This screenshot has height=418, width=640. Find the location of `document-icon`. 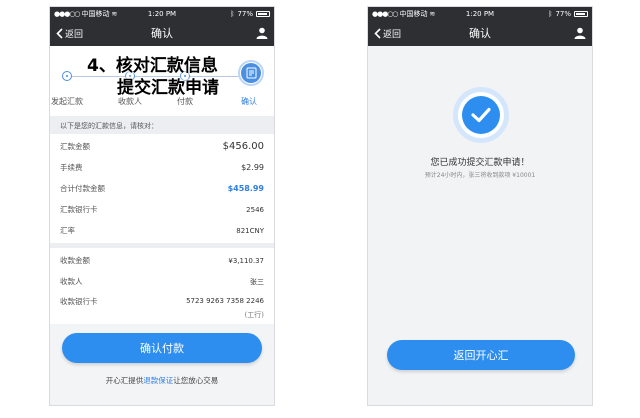

document-icon is located at coordinates (251, 73).